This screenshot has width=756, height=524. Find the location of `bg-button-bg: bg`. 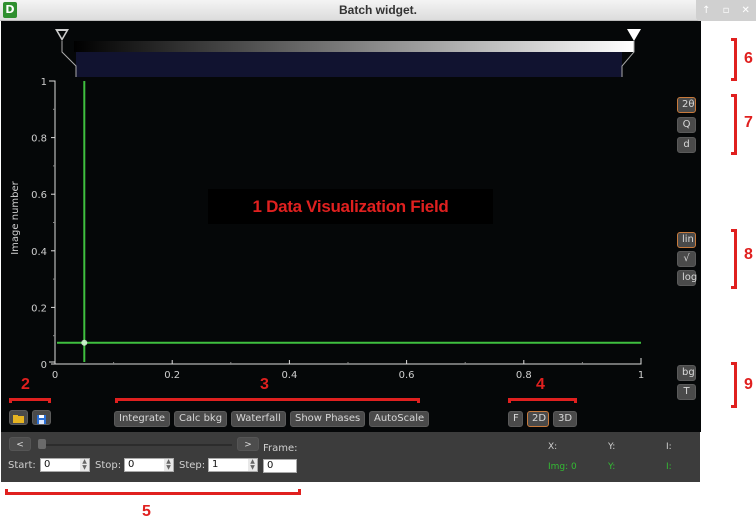

bg-button-bg: bg is located at coordinates (686, 373).